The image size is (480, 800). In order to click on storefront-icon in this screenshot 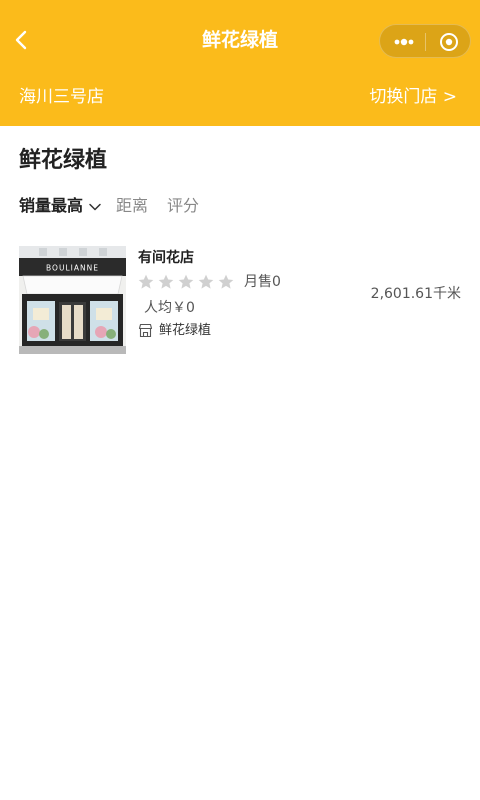, I will do `click(145, 330)`.